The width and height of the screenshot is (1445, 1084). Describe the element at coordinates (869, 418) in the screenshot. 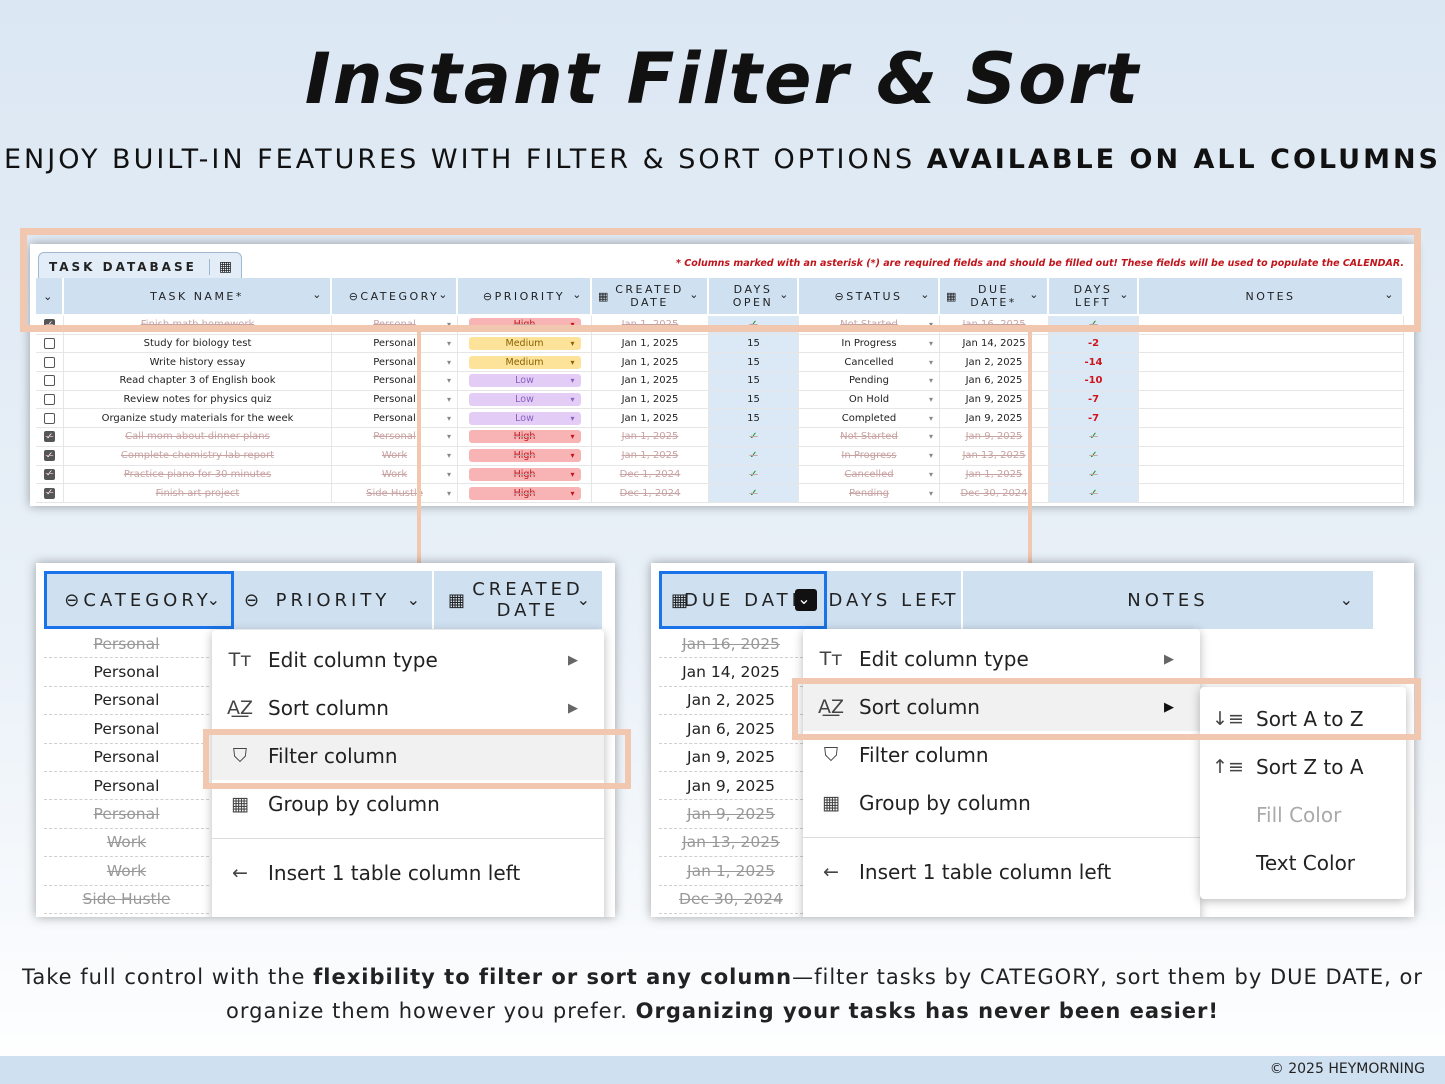

I see `status-cell: Completed ▾` at that location.